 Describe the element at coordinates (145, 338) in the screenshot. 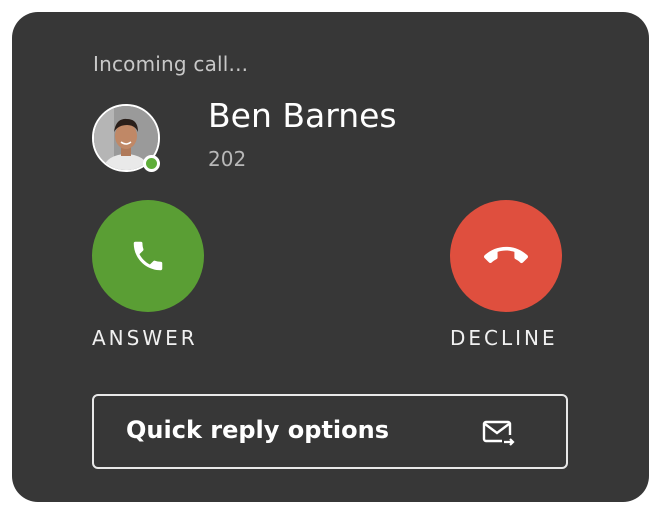

I see `answer-label: ANSWER` at that location.